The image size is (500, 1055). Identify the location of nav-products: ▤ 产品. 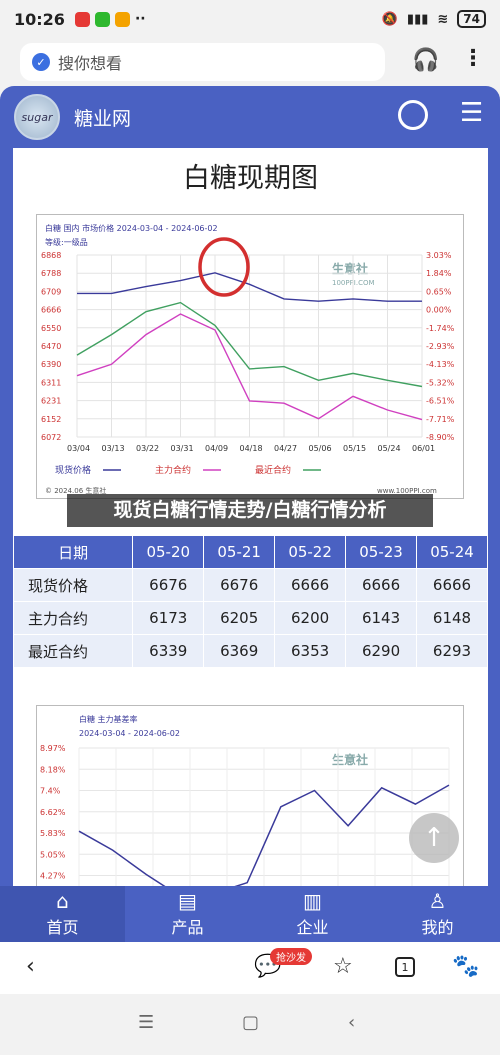
(187, 914).